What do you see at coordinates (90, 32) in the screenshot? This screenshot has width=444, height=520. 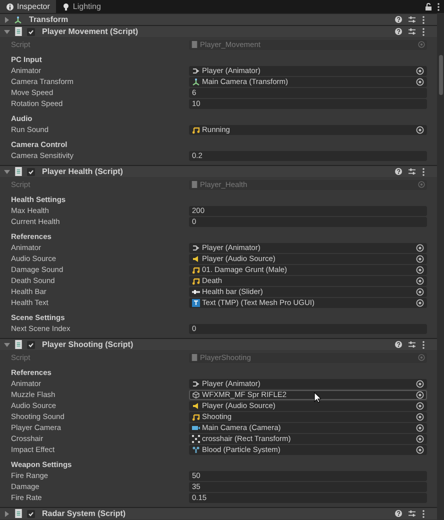 I see `component-title: Player Movement (Script)` at bounding box center [90, 32].